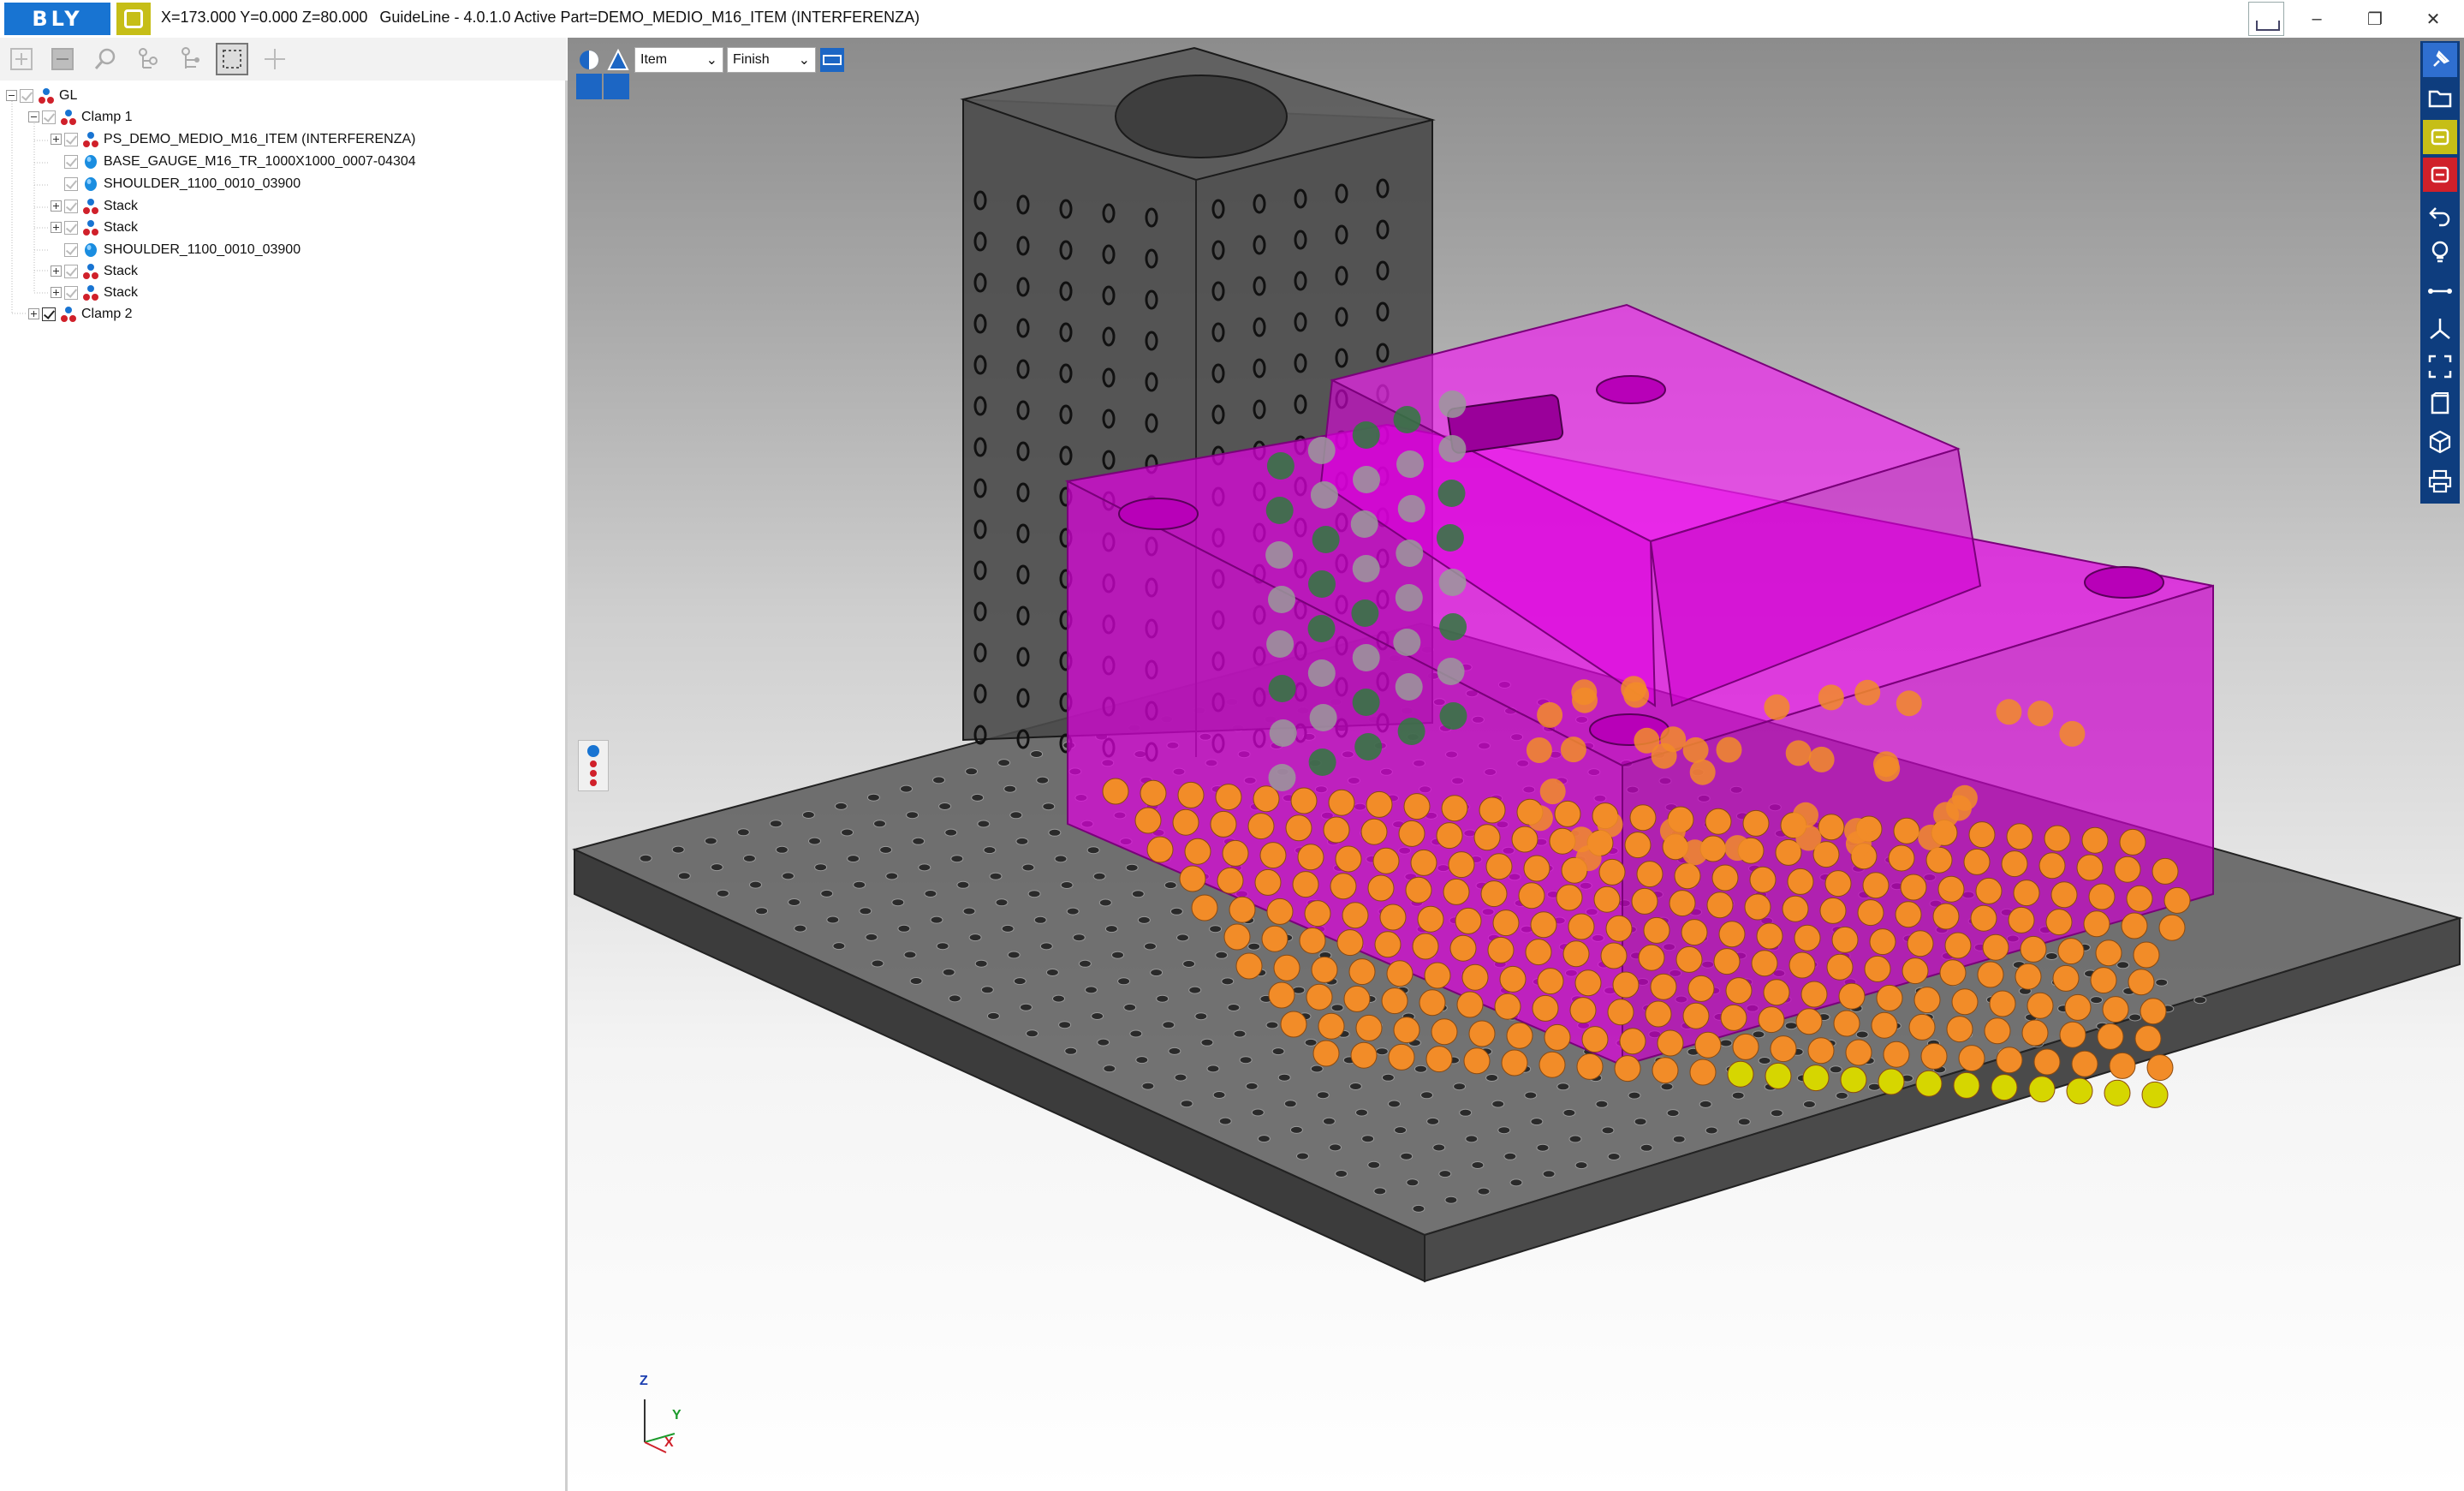  Describe the element at coordinates (41, 95) in the screenshot. I see `tree-item-gl: GL` at that location.